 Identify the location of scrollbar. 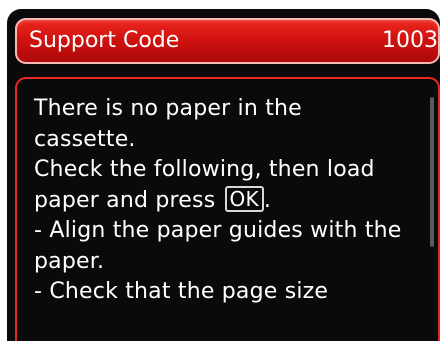
(432, 172).